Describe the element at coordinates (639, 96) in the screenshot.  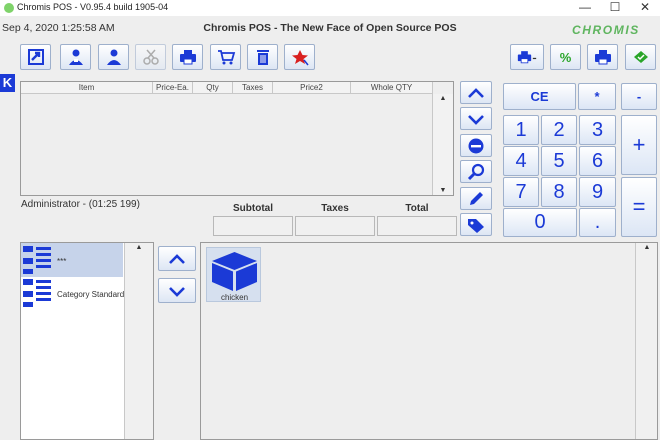
I see `minus-button: -` at that location.